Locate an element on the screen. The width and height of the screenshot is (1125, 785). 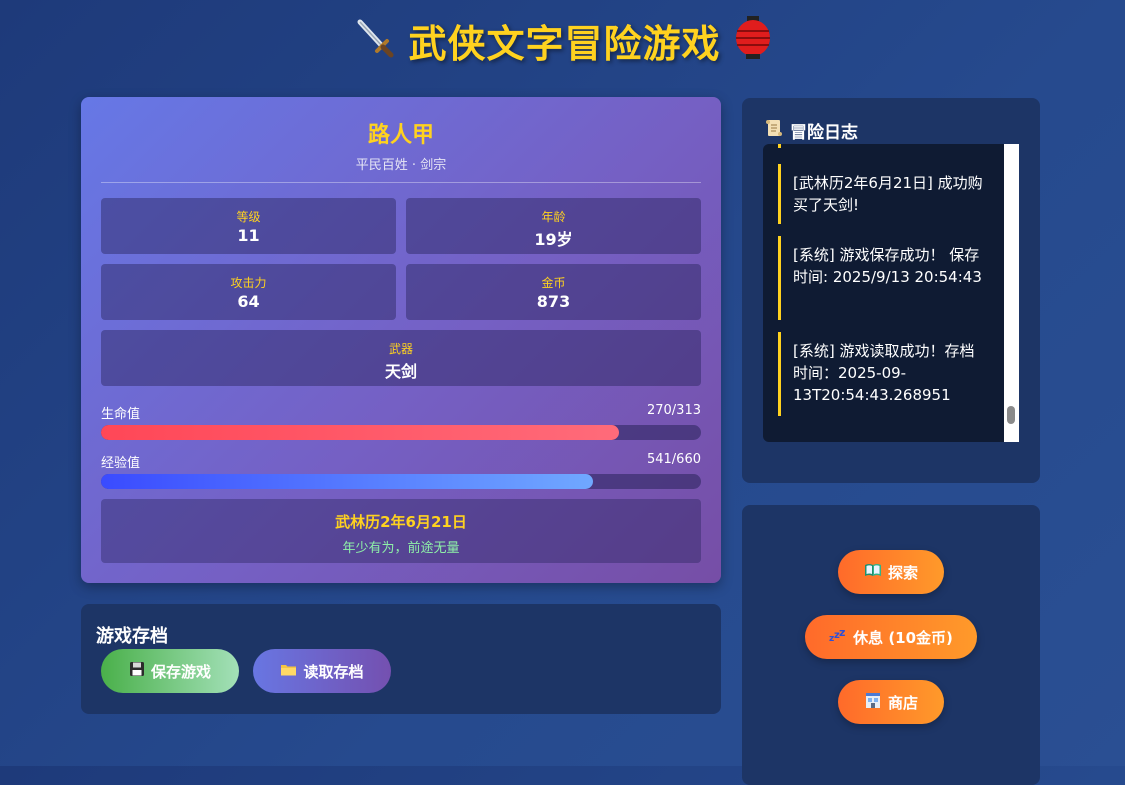
log-entry-partial is located at coordinates (890, 146).